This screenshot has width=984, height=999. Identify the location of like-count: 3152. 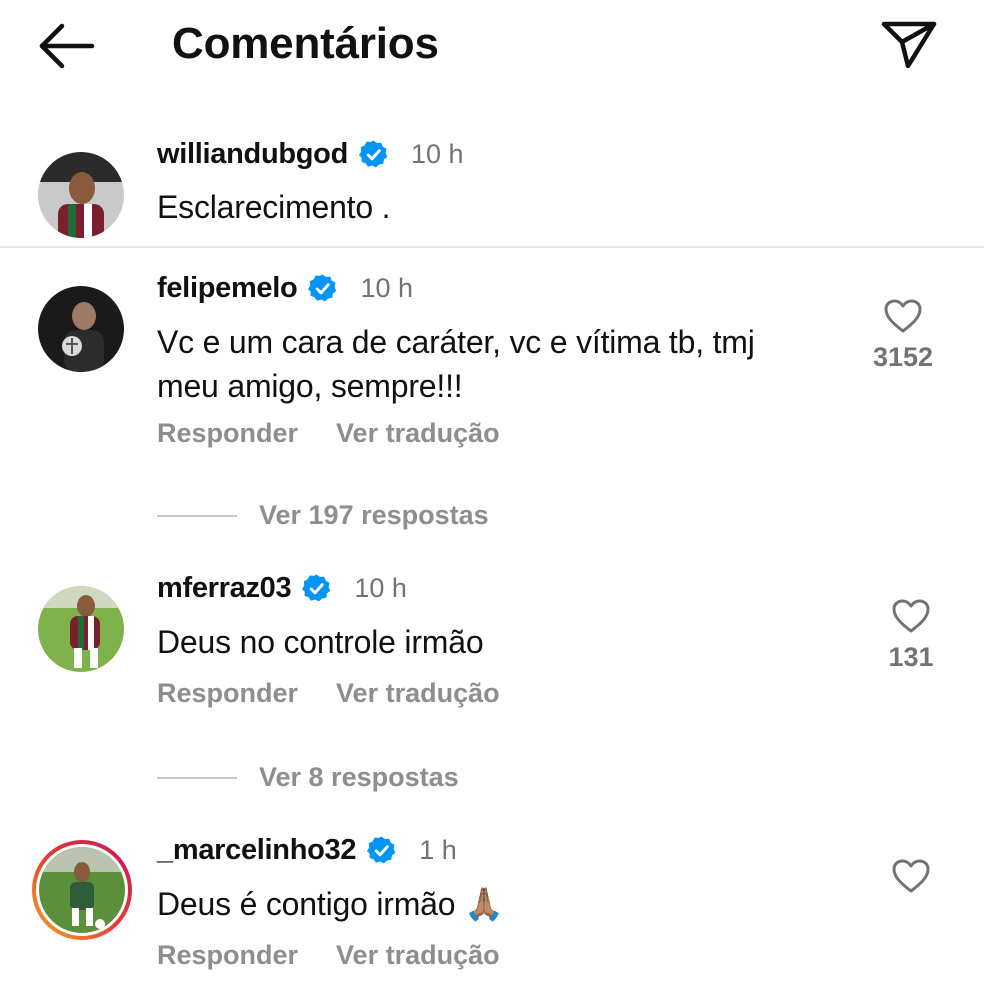
(903, 357).